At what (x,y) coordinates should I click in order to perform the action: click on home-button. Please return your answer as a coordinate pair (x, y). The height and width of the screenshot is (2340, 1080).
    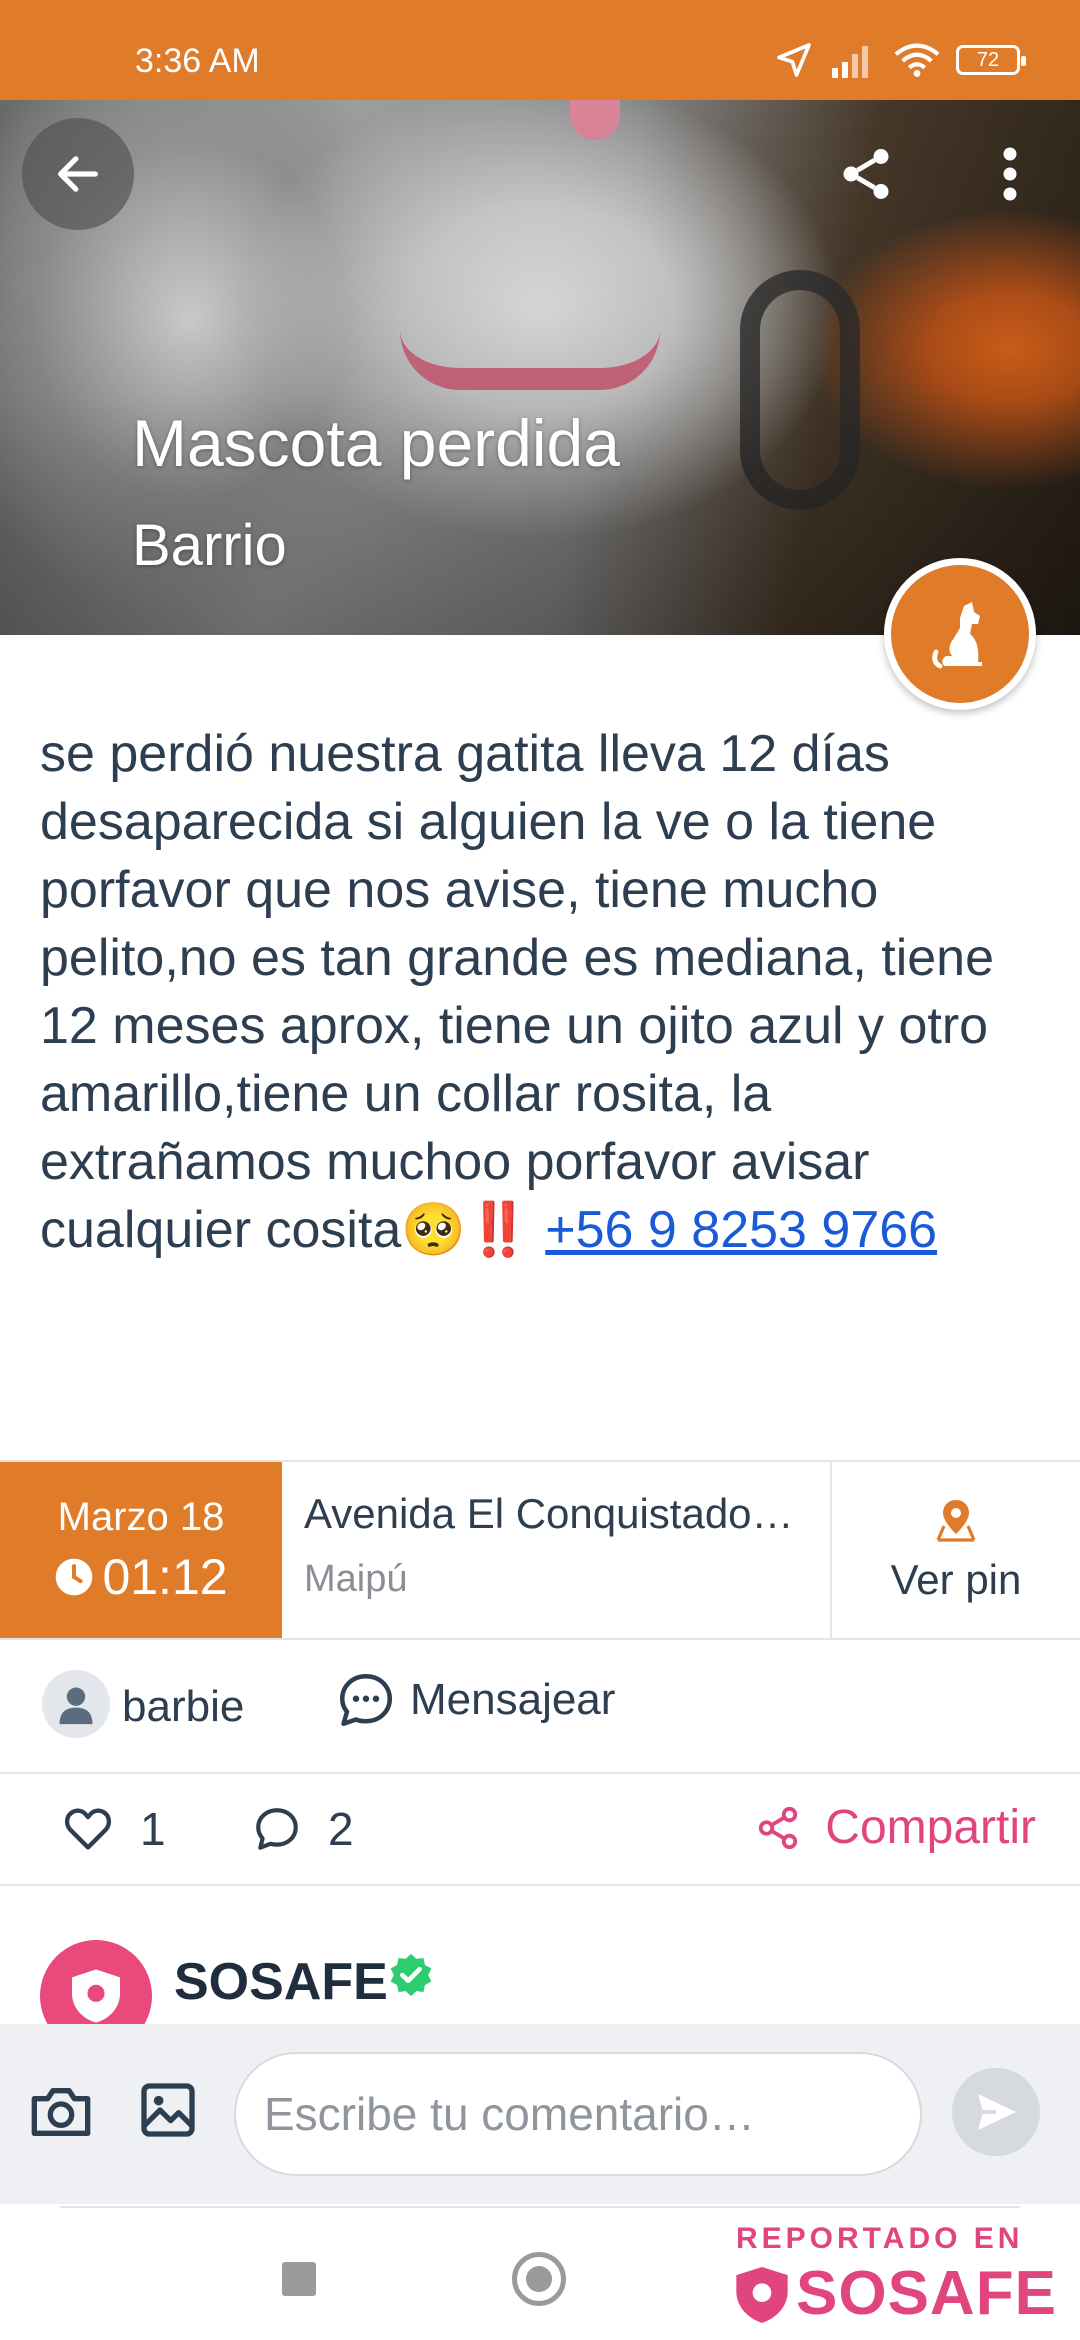
    Looking at the image, I should click on (539, 2279).